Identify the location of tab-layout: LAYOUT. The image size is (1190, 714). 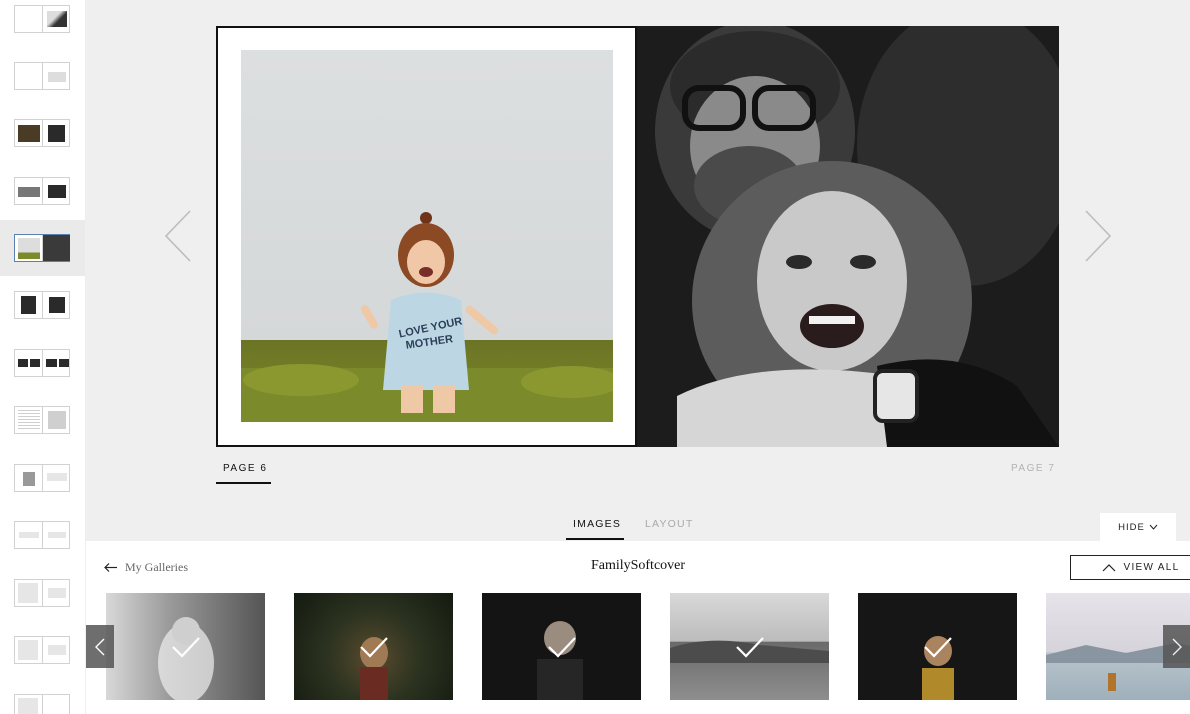
(669, 524).